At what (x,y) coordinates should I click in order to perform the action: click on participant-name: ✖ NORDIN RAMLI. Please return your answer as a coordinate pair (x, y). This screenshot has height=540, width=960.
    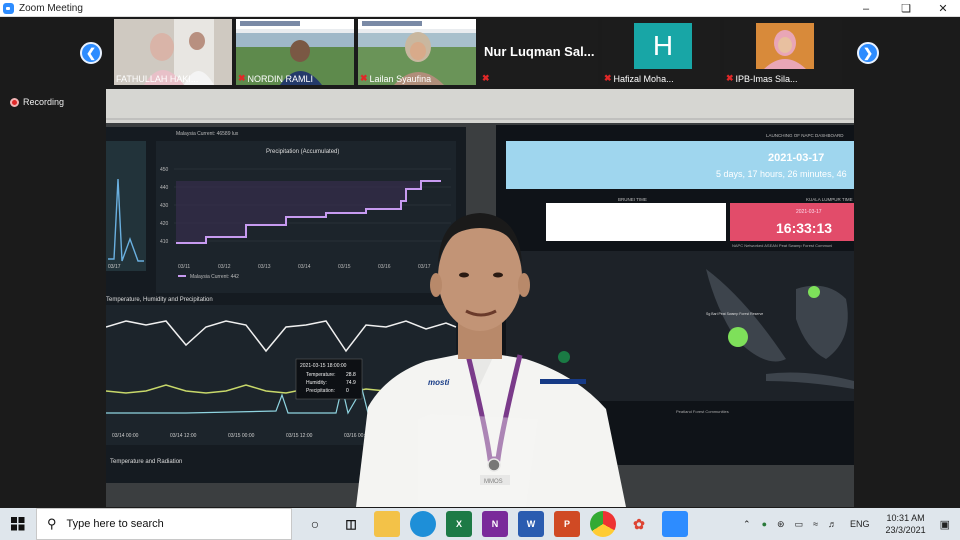
    Looking at the image, I should click on (276, 78).